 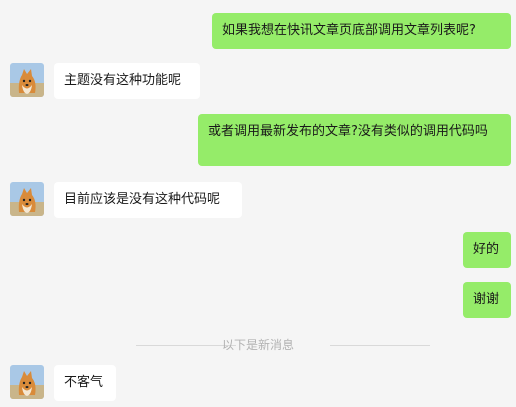 I want to click on message-text: 不客气, so click(x=84, y=382).